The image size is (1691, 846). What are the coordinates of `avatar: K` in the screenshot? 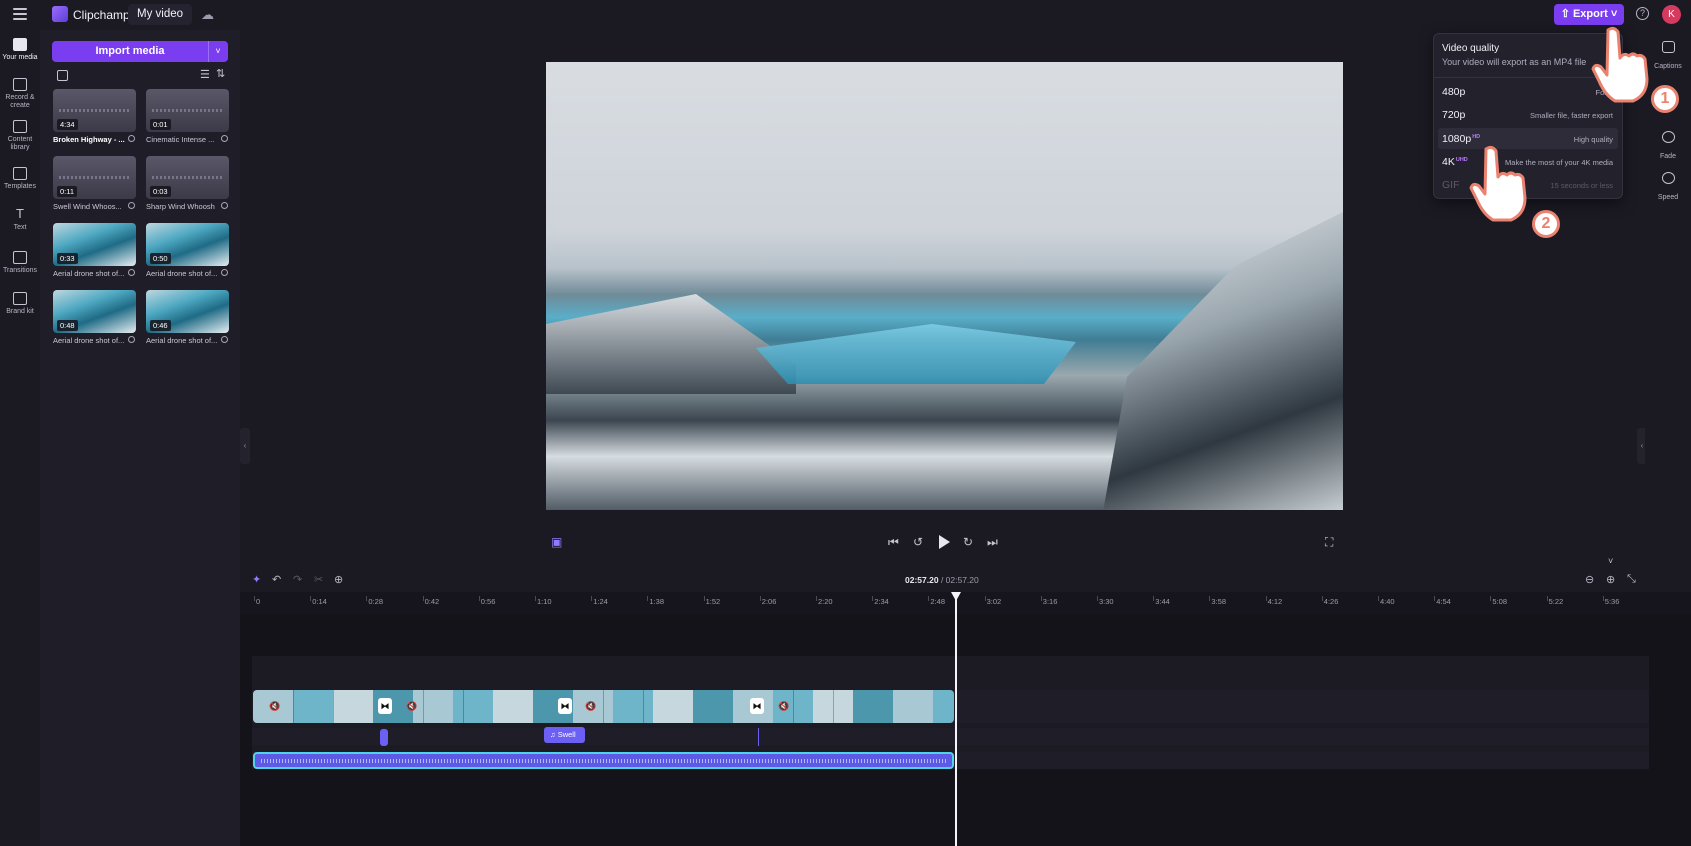 It's located at (1671, 14).